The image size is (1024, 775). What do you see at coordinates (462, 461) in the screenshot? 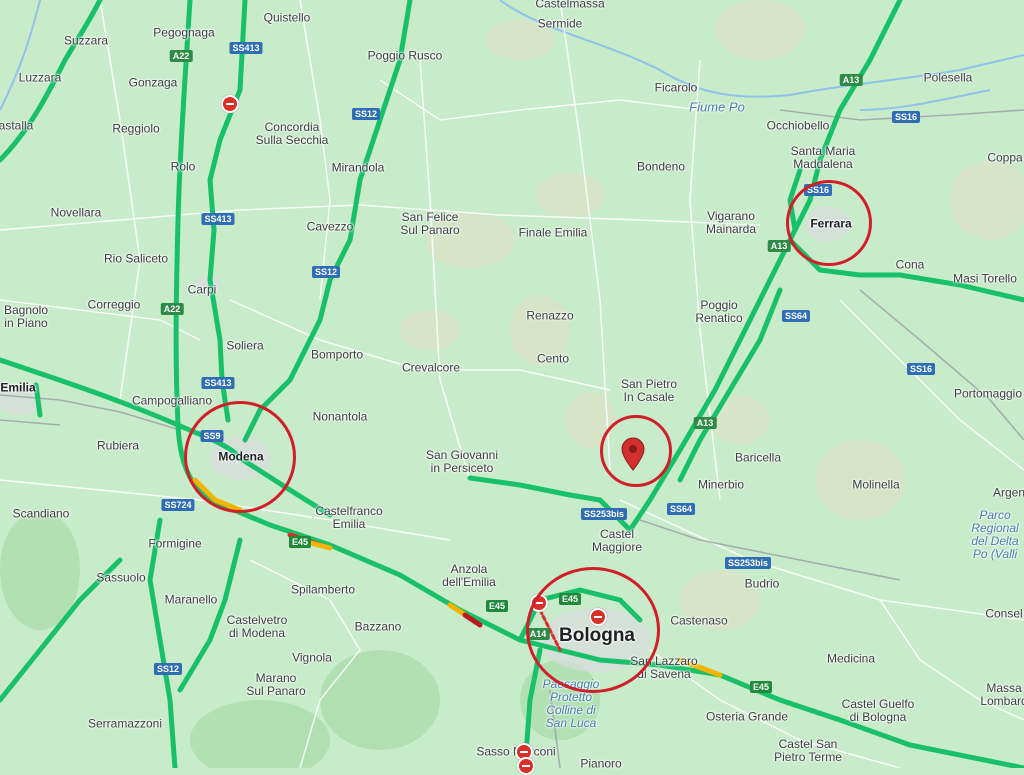
I see `place-label: San Giovanni in Persiceto` at bounding box center [462, 461].